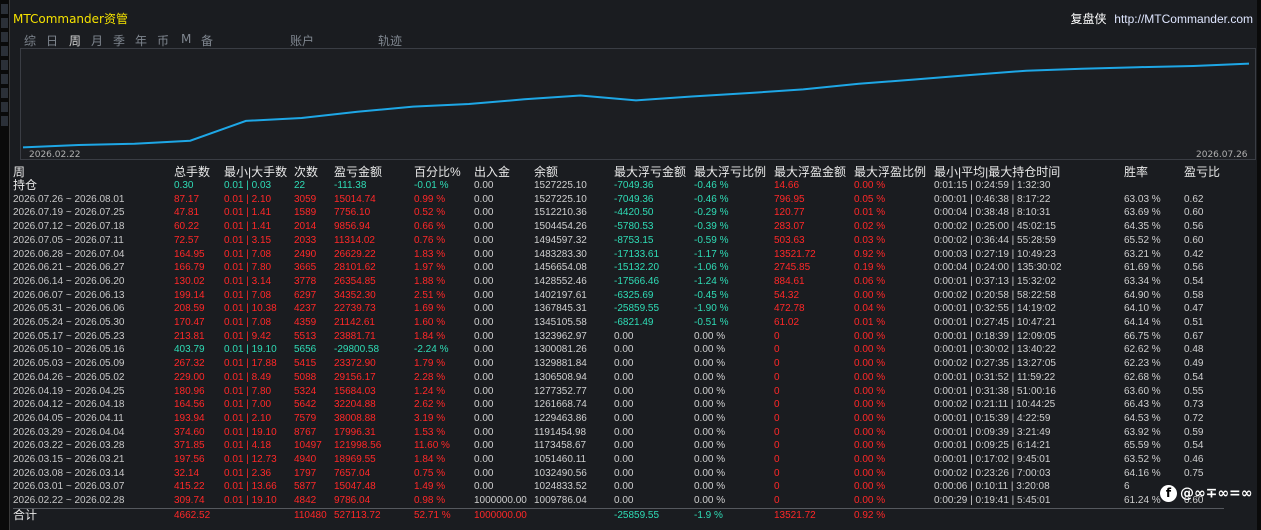 The image size is (1261, 530). Describe the element at coordinates (734, 172) in the screenshot. I see `column-header: 最大浮亏比例` at that location.